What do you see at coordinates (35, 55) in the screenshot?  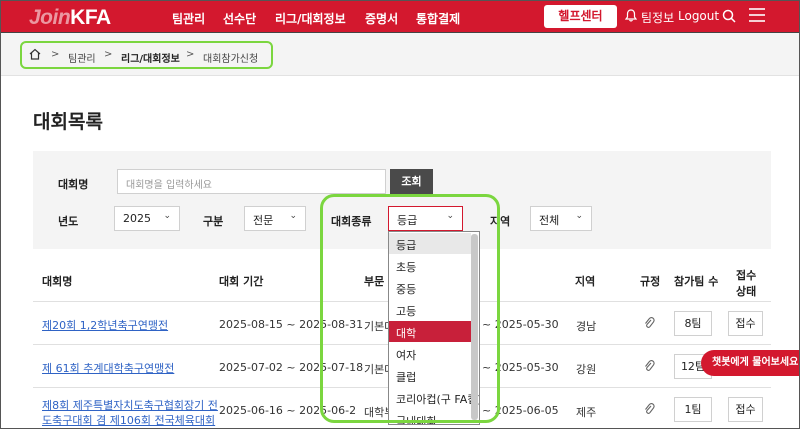 I see `home-icon` at bounding box center [35, 55].